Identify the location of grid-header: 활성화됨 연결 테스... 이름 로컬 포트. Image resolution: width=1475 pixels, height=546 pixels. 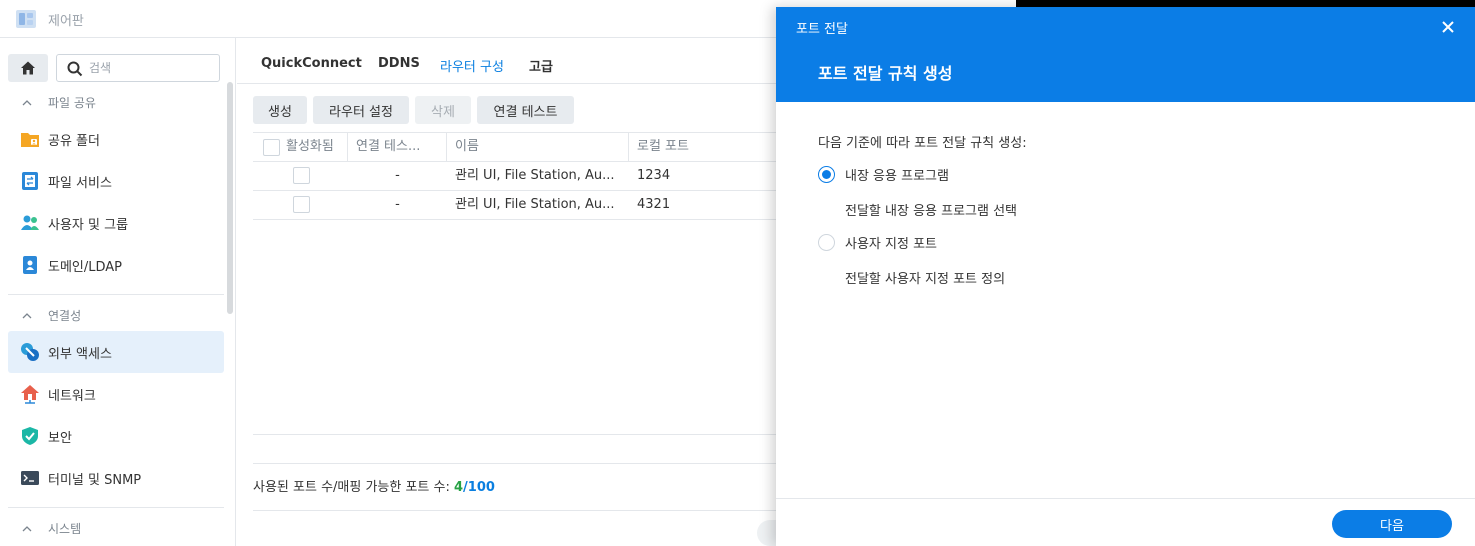
(515, 147).